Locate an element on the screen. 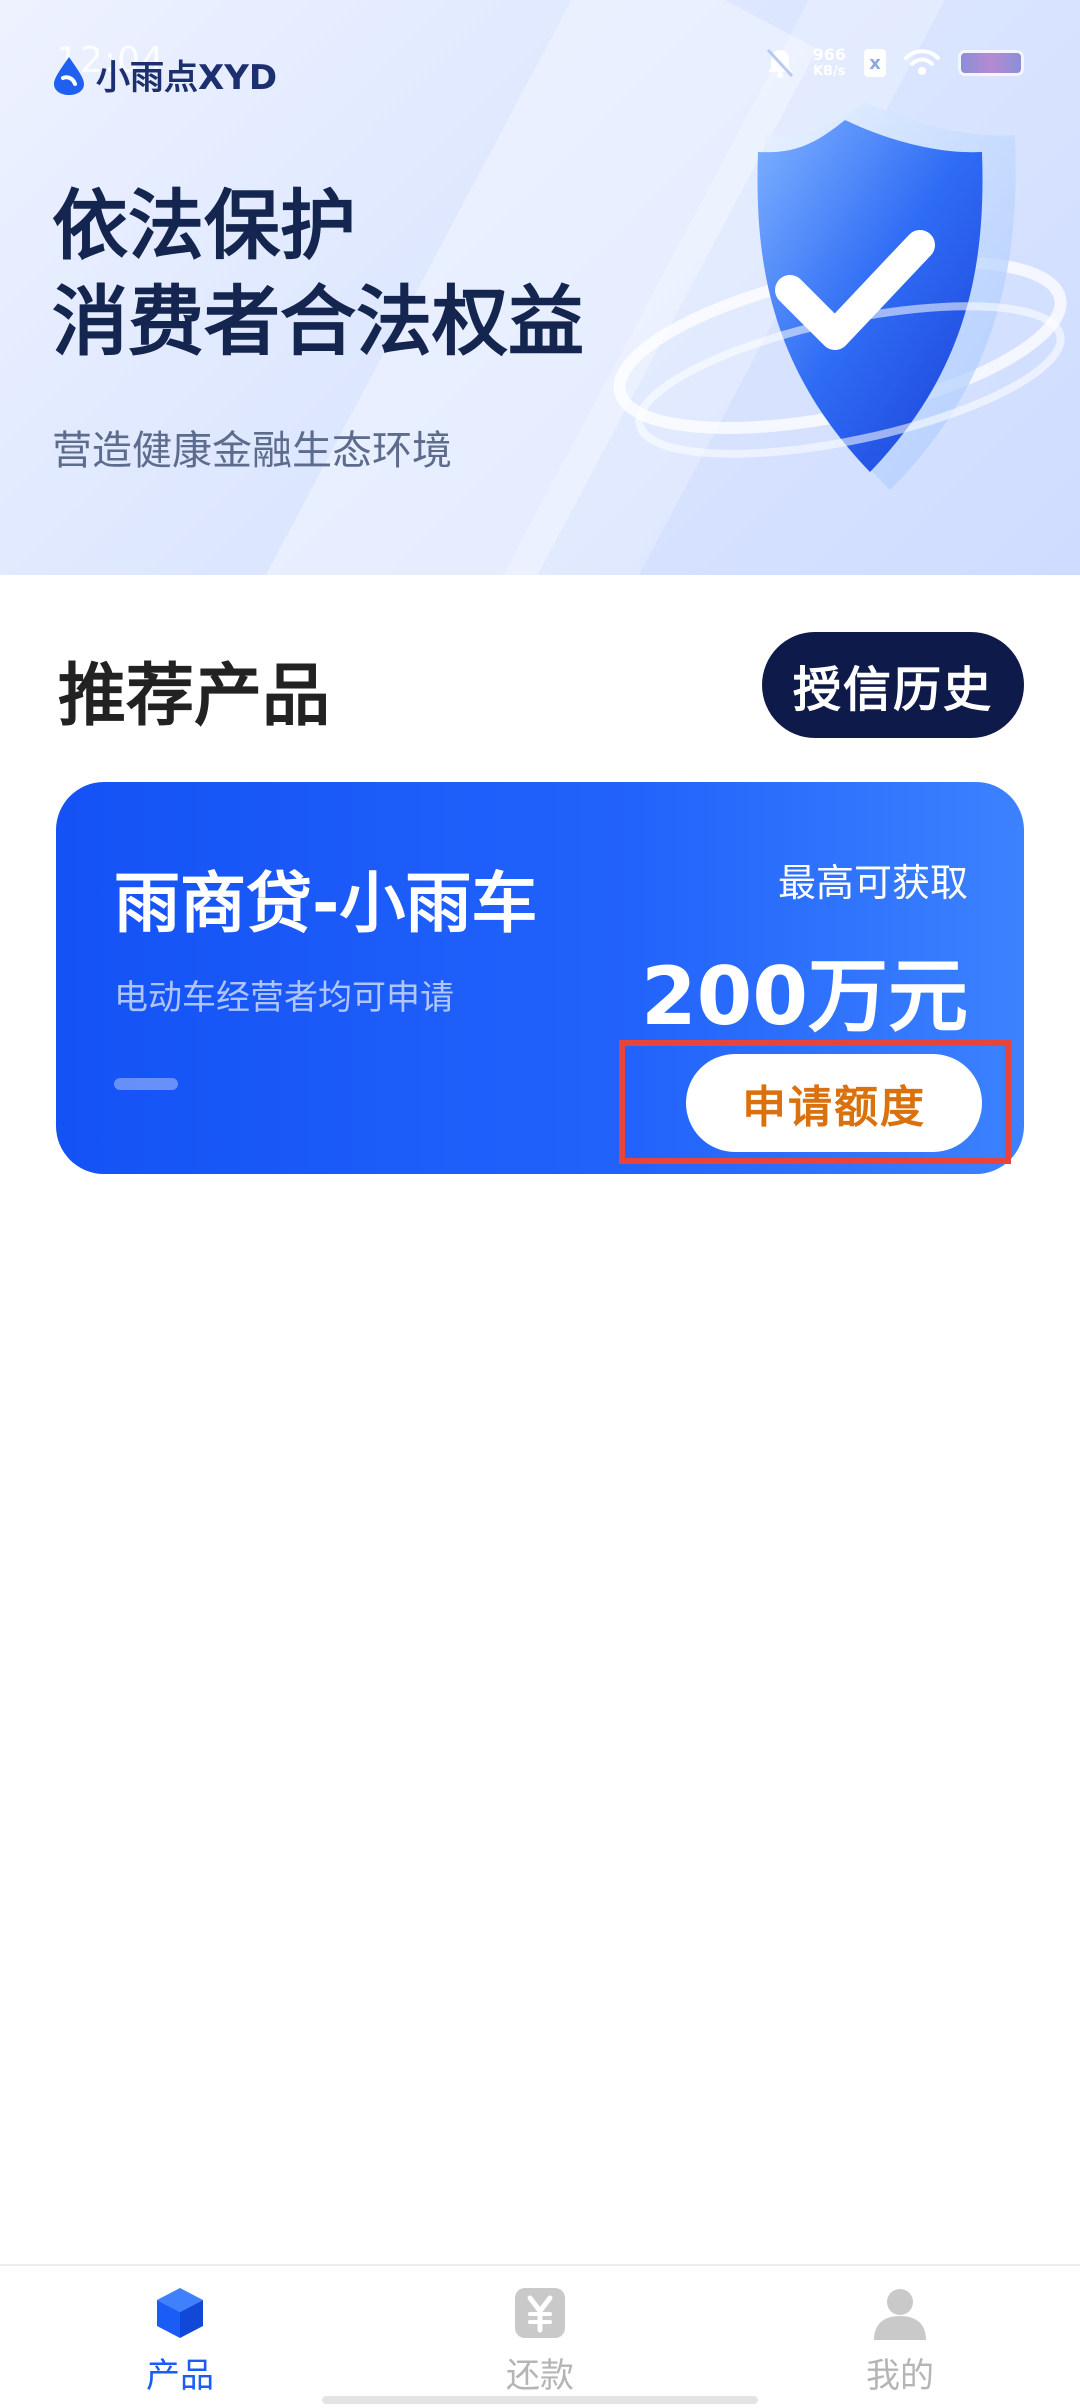  brand-name: 小雨点XYD is located at coordinates (187, 78).